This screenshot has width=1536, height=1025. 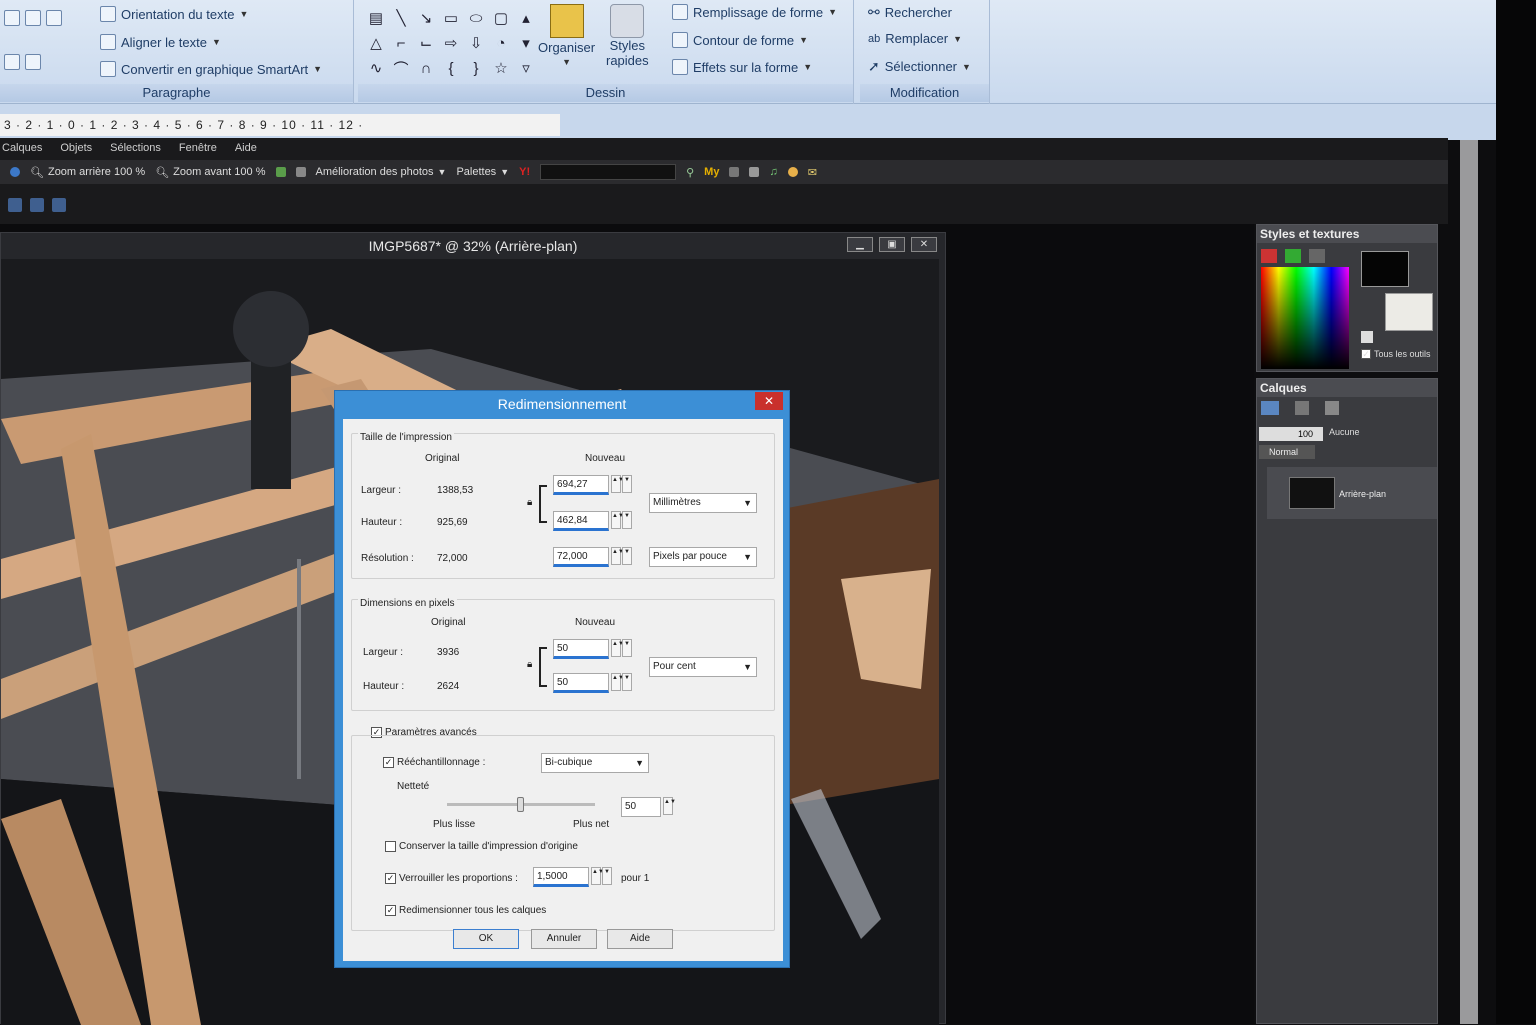 What do you see at coordinates (22, 62) in the screenshot?
I see `columns-icons` at bounding box center [22, 62].